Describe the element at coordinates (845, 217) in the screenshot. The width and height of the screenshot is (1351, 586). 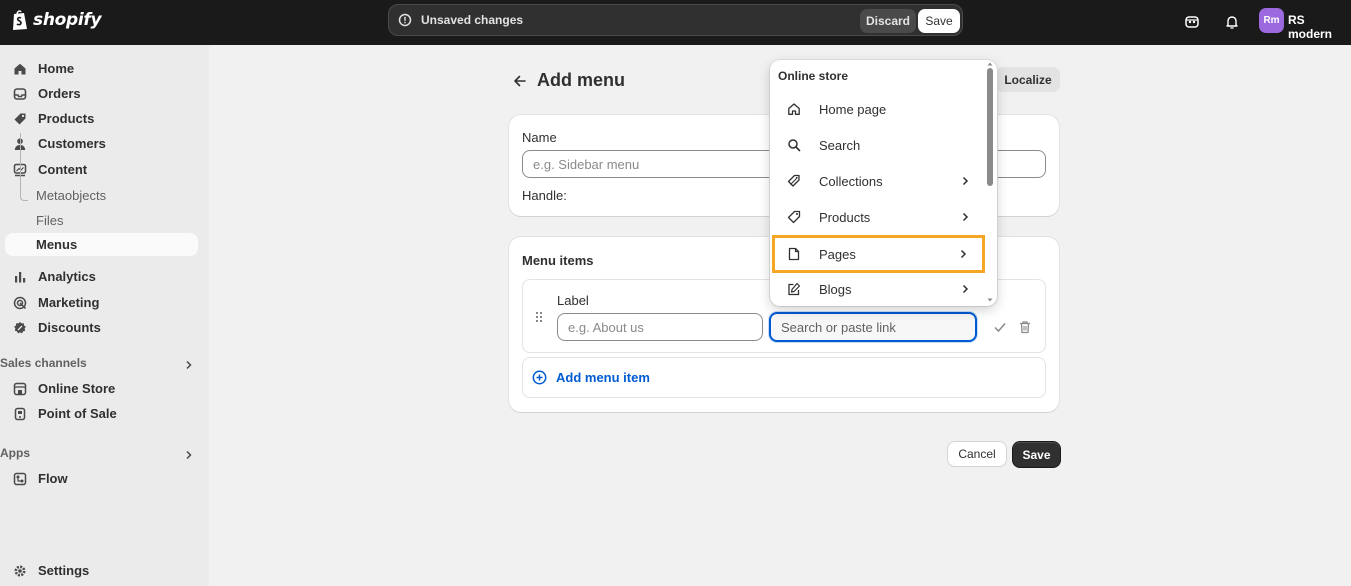
I see `dropdown-item-label: Products` at that location.